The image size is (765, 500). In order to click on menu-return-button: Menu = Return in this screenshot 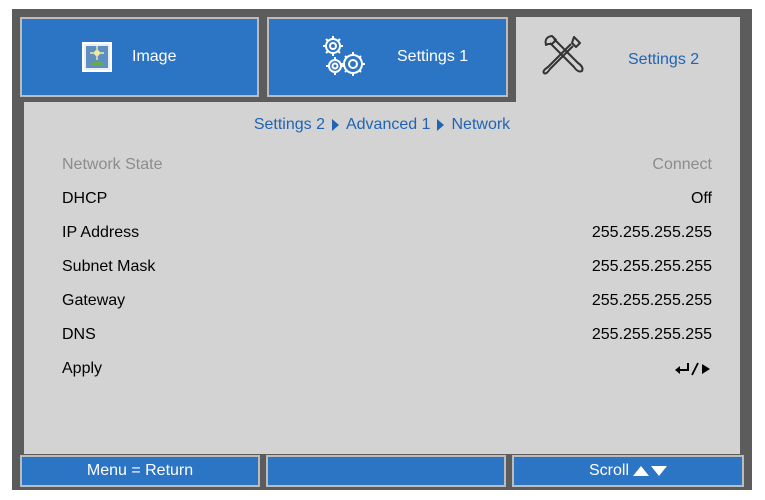, I will do `click(140, 471)`.